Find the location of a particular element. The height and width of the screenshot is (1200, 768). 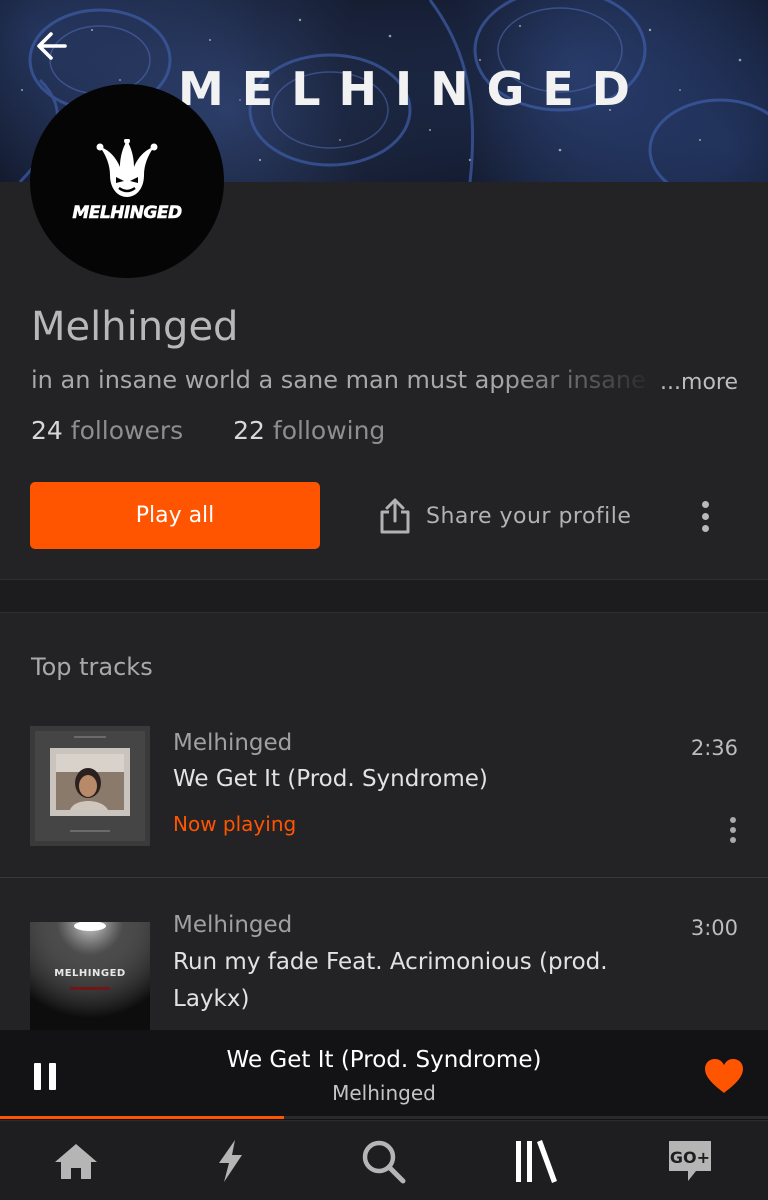

following-label: following is located at coordinates (329, 430).